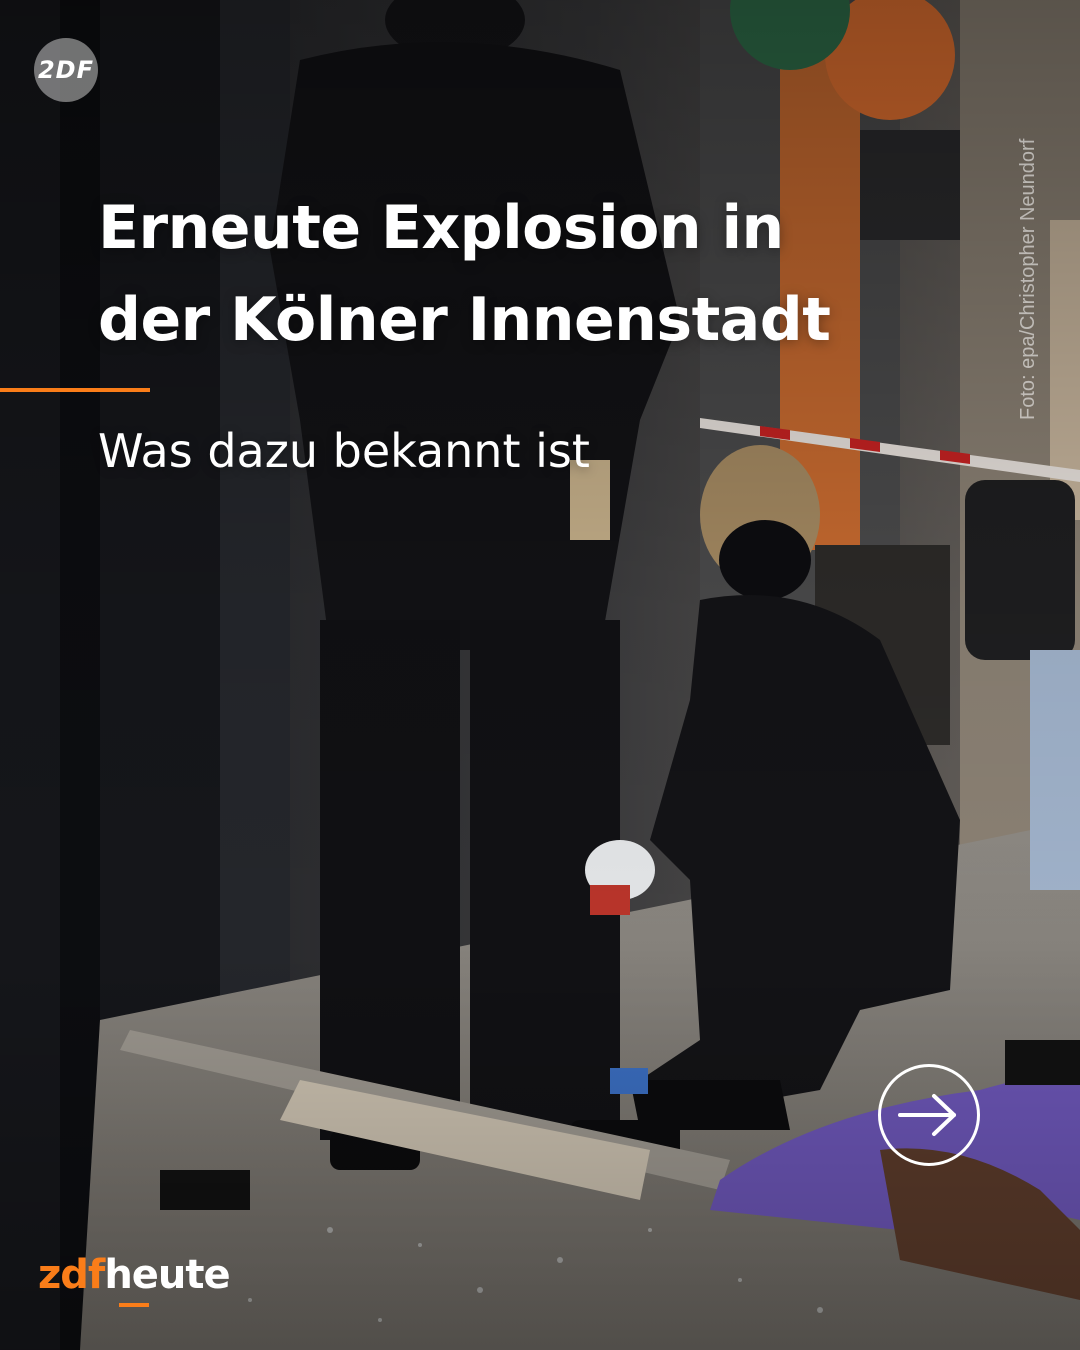 This screenshot has height=1350, width=1080. What do you see at coordinates (167, 1275) in the screenshot?
I see `logo-heute: heute` at bounding box center [167, 1275].